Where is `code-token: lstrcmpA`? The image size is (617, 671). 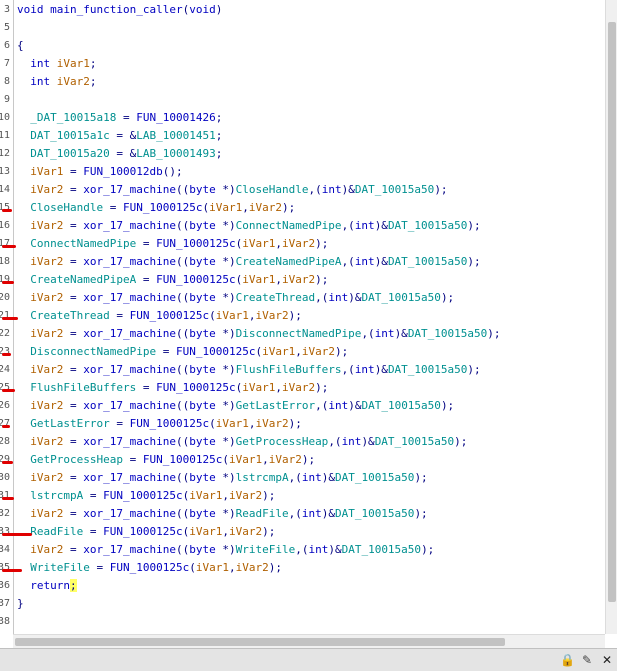
code-token: lstrcmpA is located at coordinates (262, 477).